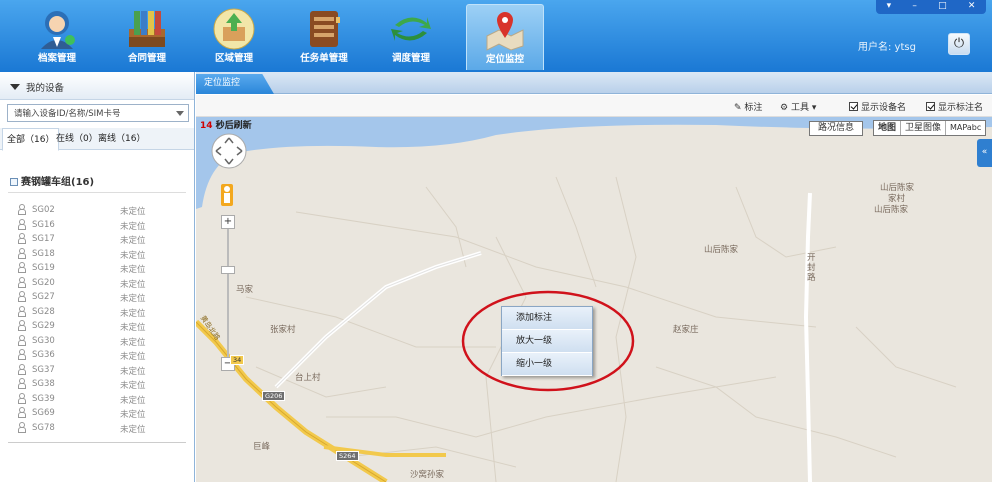 The image size is (992, 482). Describe the element at coordinates (748, 106) in the screenshot. I see `mark-button: ✎ 标注` at that location.